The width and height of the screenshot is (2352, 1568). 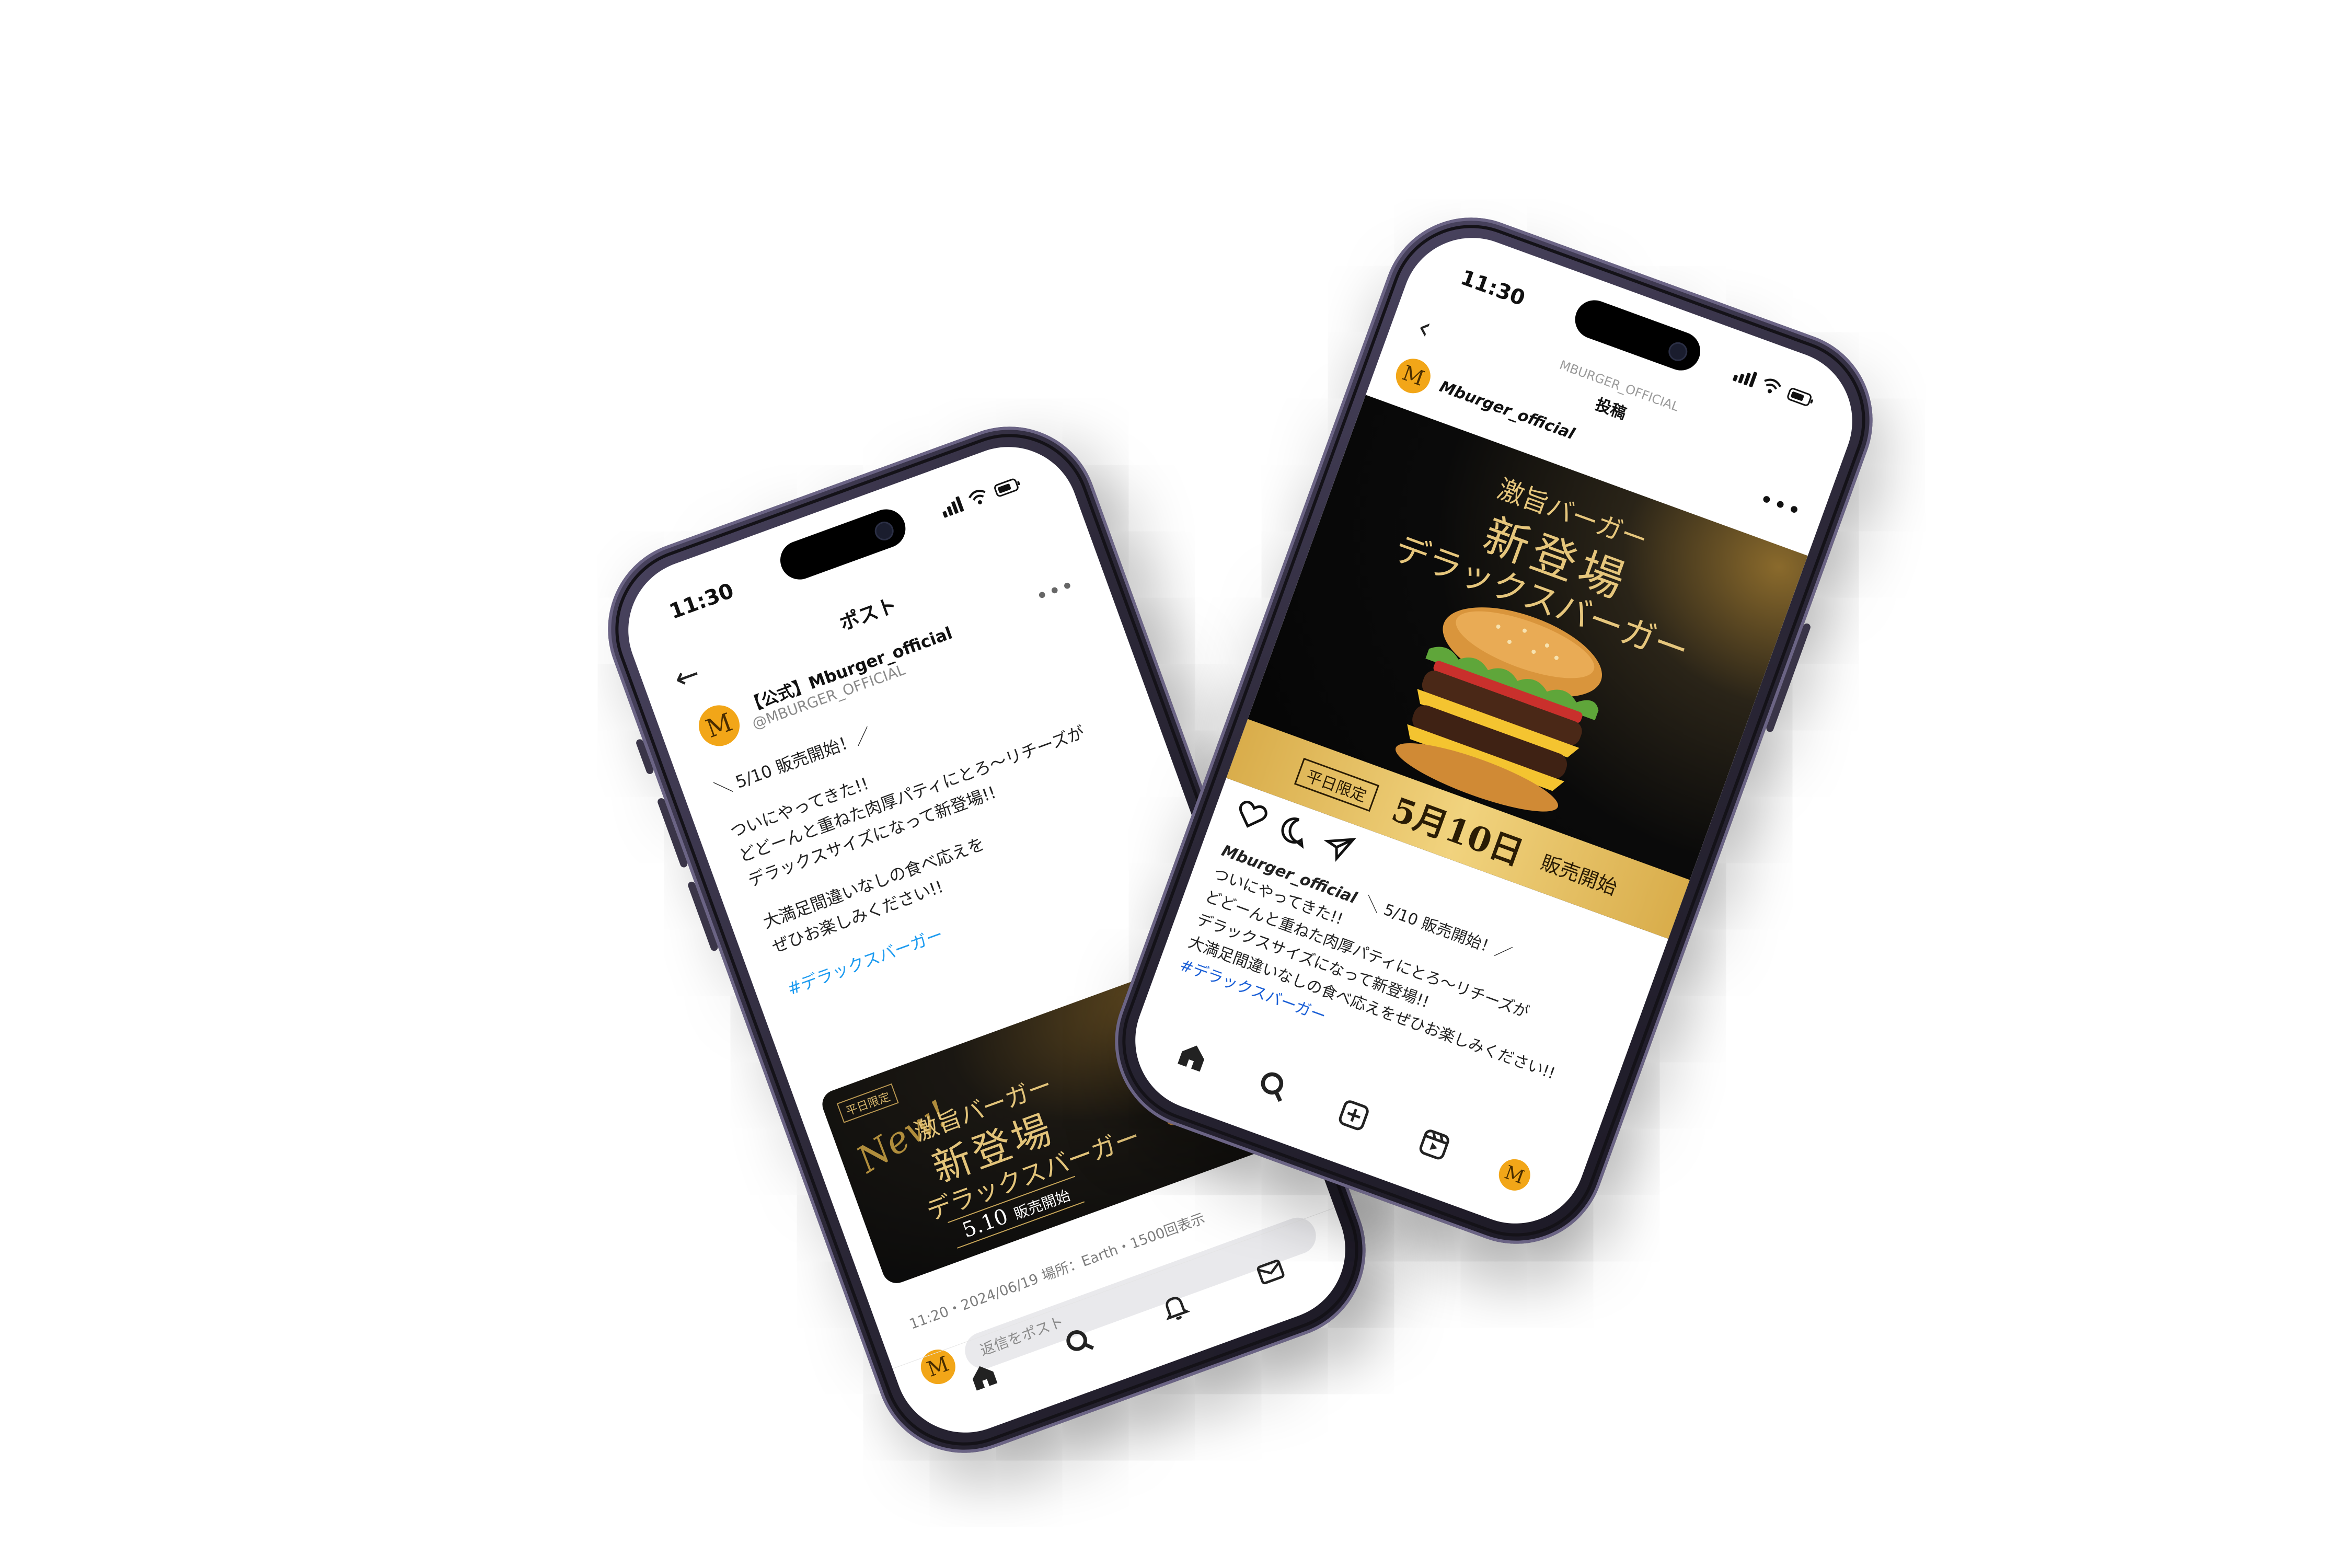 What do you see at coordinates (1271, 1273) in the screenshot?
I see `mail-icon` at bounding box center [1271, 1273].